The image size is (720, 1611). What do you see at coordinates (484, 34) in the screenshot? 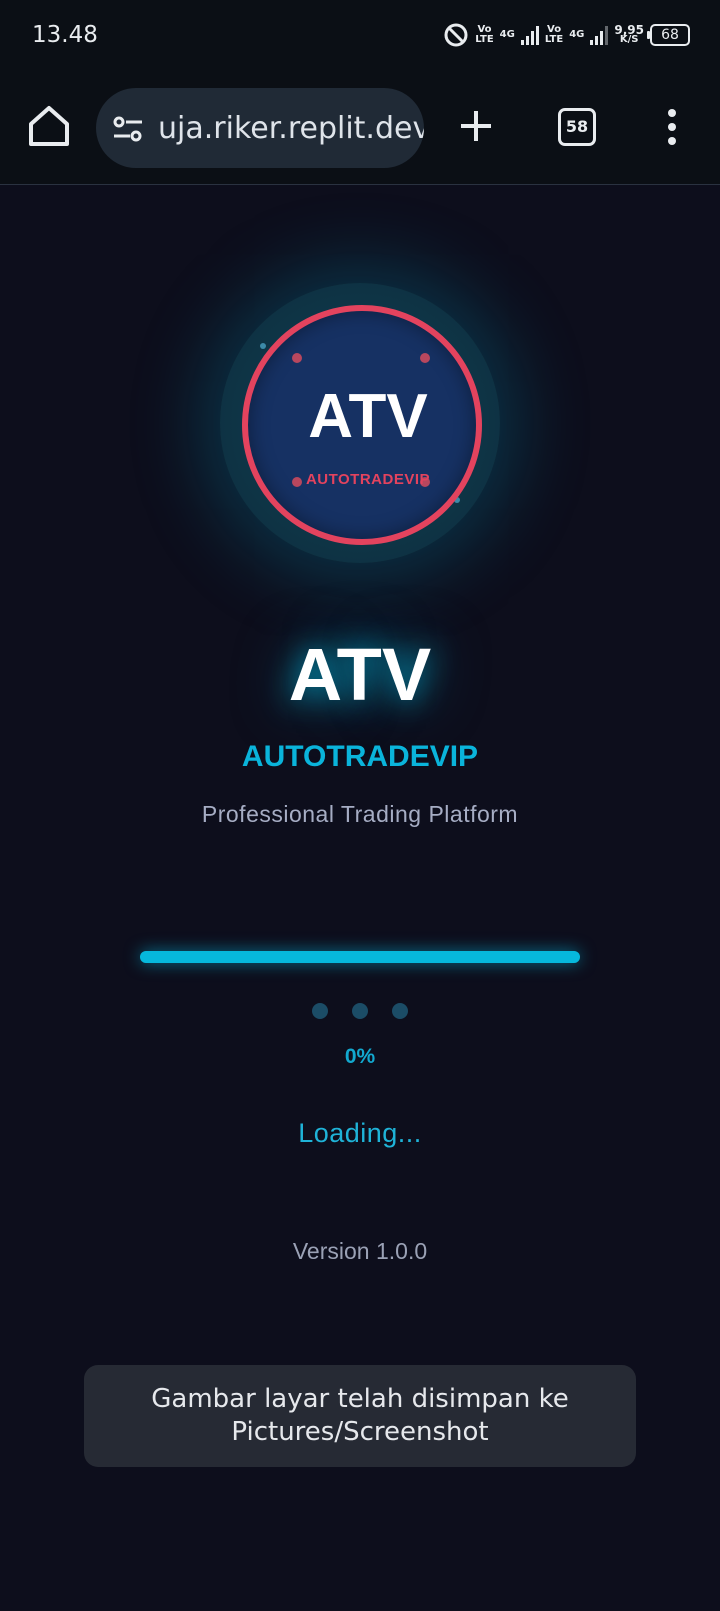
I see `volte-badge-1: Vo LTE` at bounding box center [484, 34].